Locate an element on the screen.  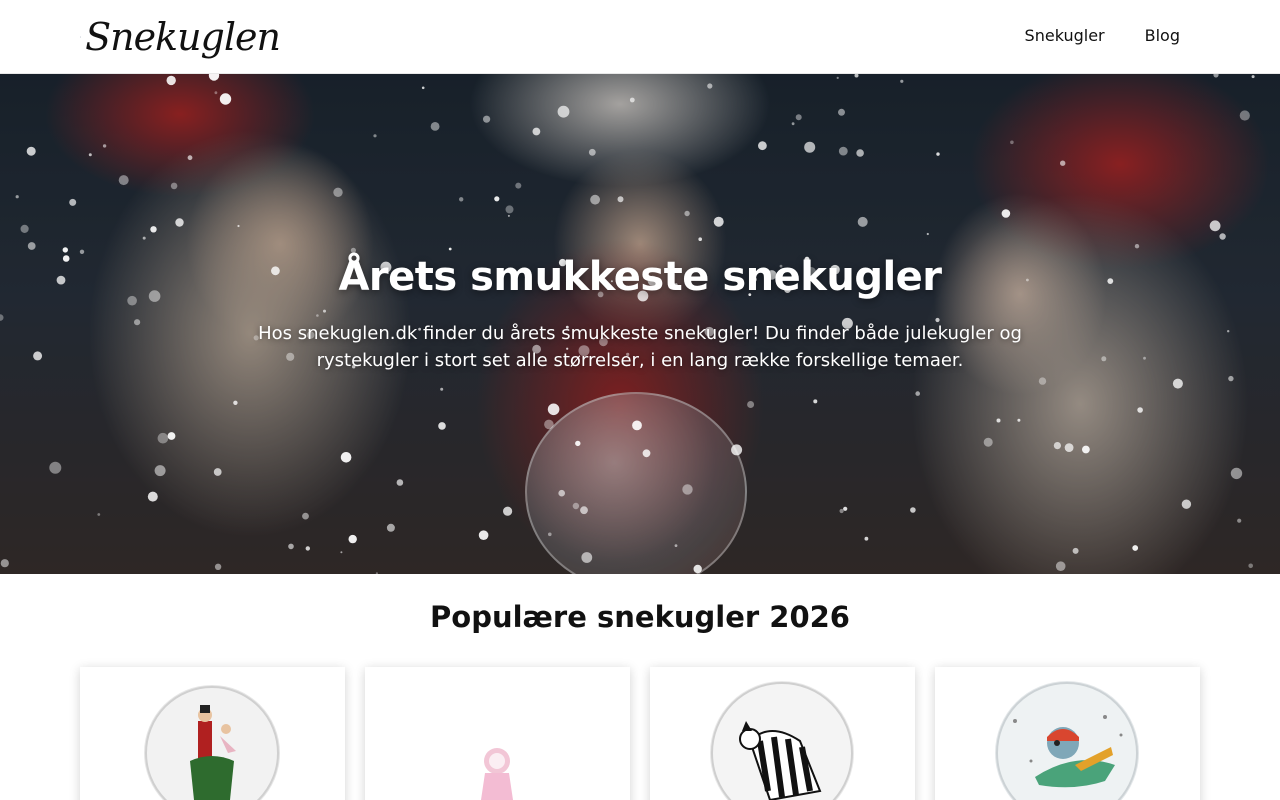
nav-item-snekugler: Snekugler is located at coordinates (1065, 36).